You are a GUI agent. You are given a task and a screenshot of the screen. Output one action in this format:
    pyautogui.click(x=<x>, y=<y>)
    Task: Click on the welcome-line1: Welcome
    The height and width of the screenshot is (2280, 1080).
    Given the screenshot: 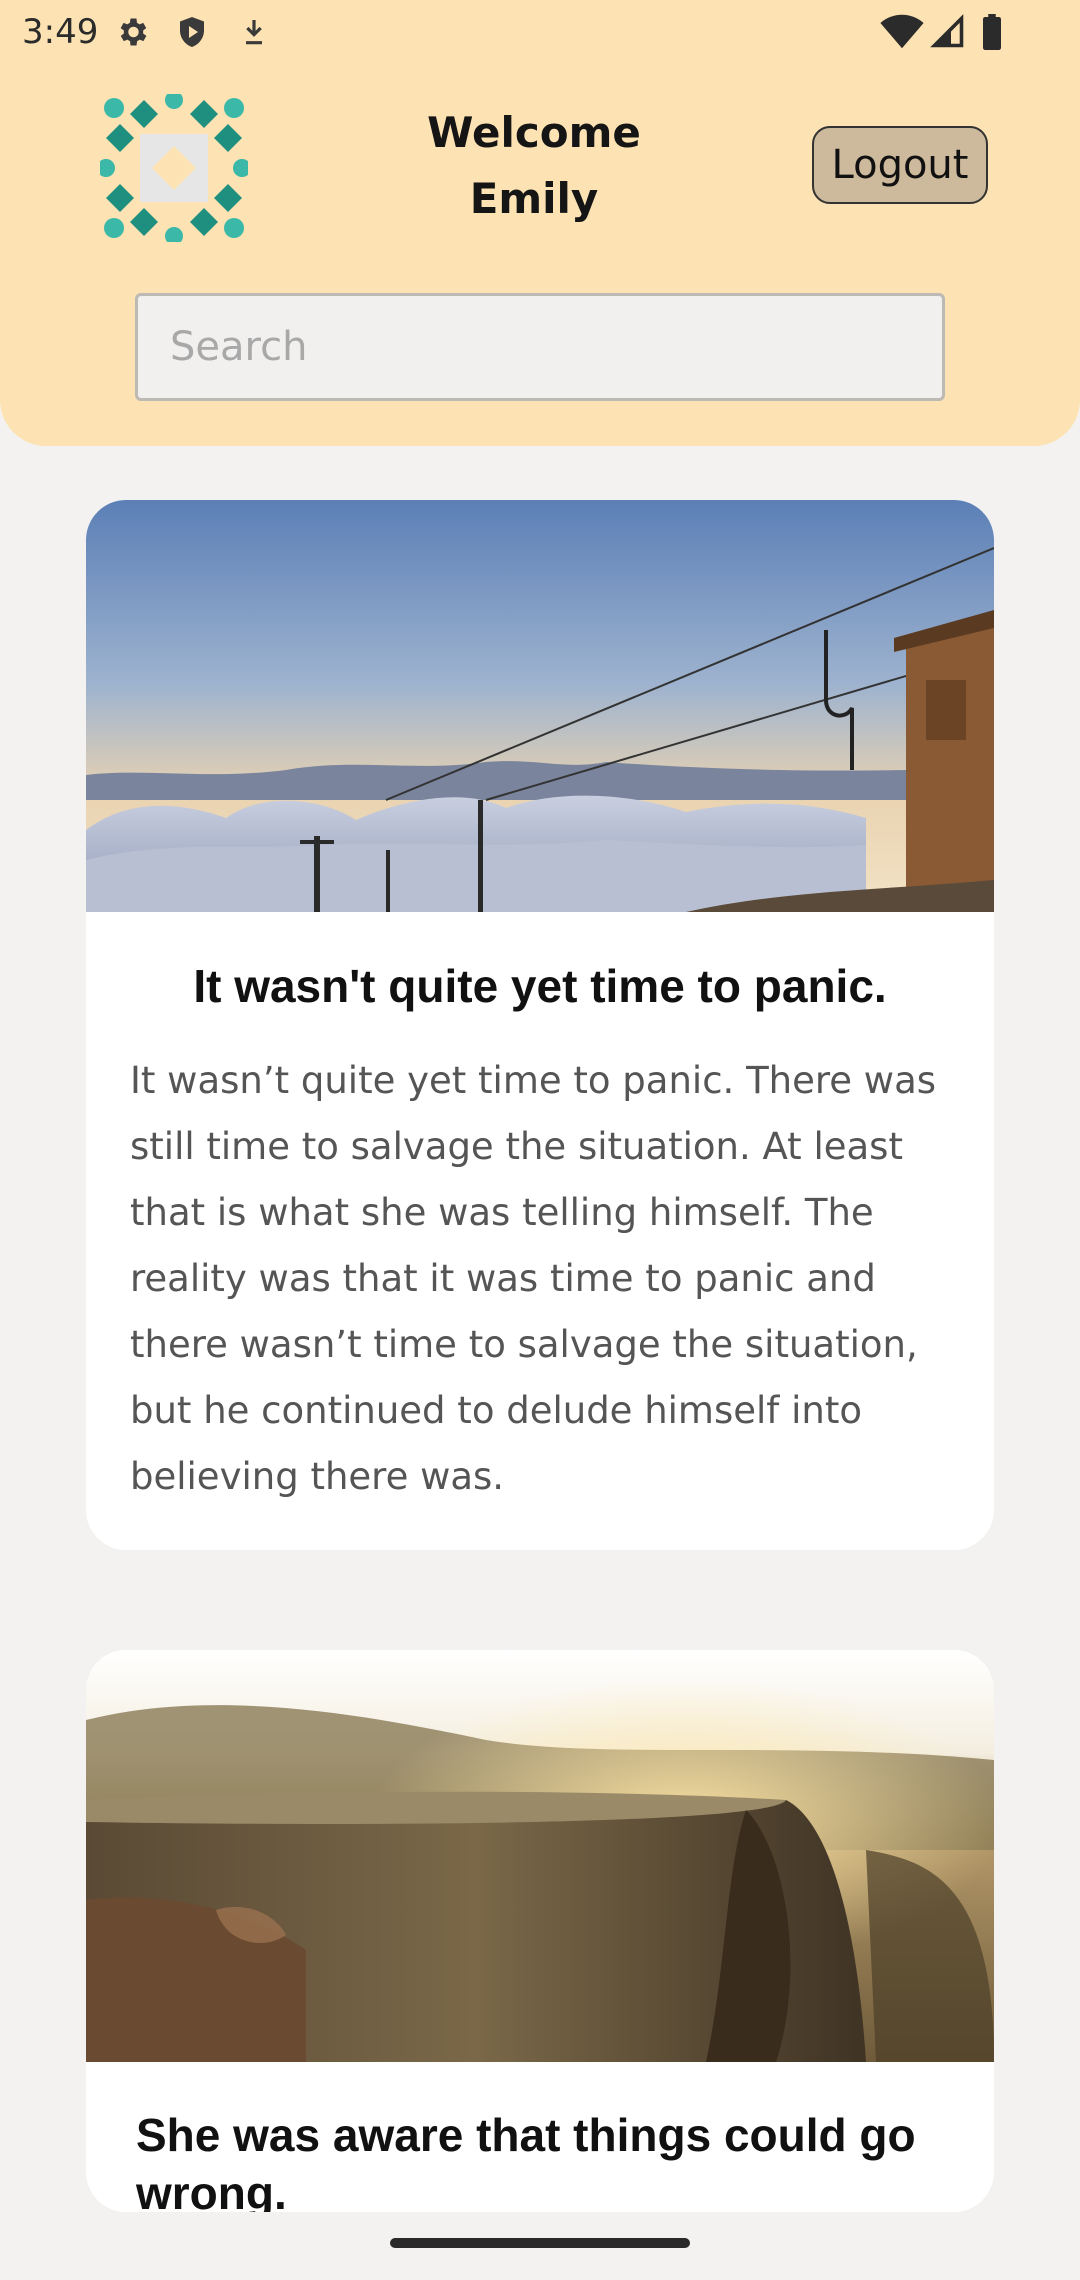 What is the action you would take?
    pyautogui.click(x=534, y=132)
    